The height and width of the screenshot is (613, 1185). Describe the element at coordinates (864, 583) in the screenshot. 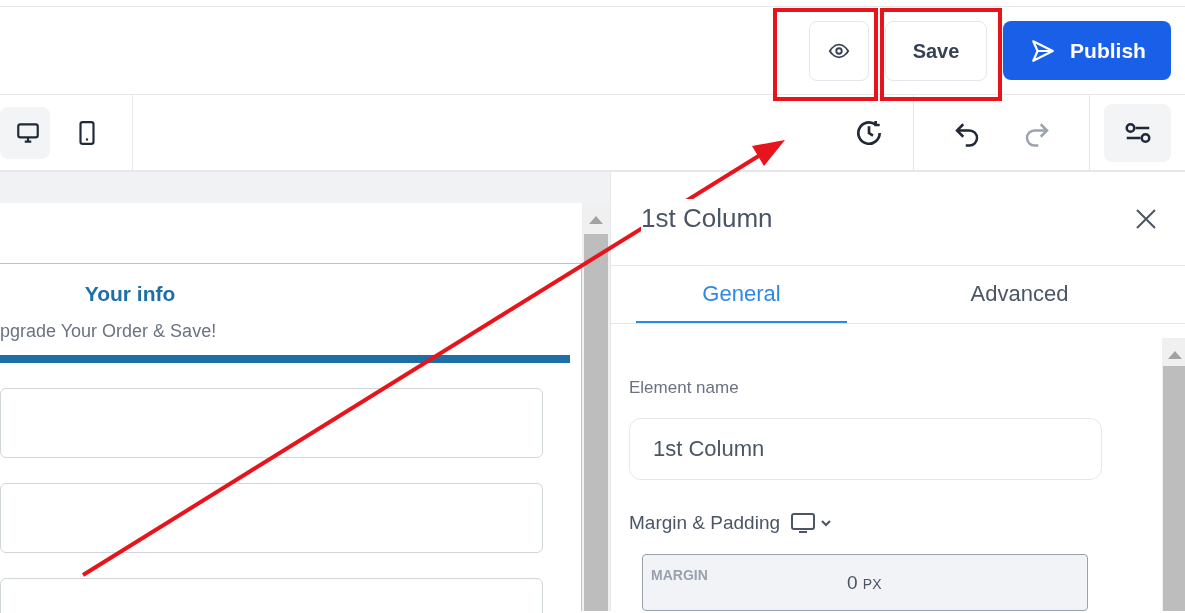

I see `margin-value: 0 PX` at that location.